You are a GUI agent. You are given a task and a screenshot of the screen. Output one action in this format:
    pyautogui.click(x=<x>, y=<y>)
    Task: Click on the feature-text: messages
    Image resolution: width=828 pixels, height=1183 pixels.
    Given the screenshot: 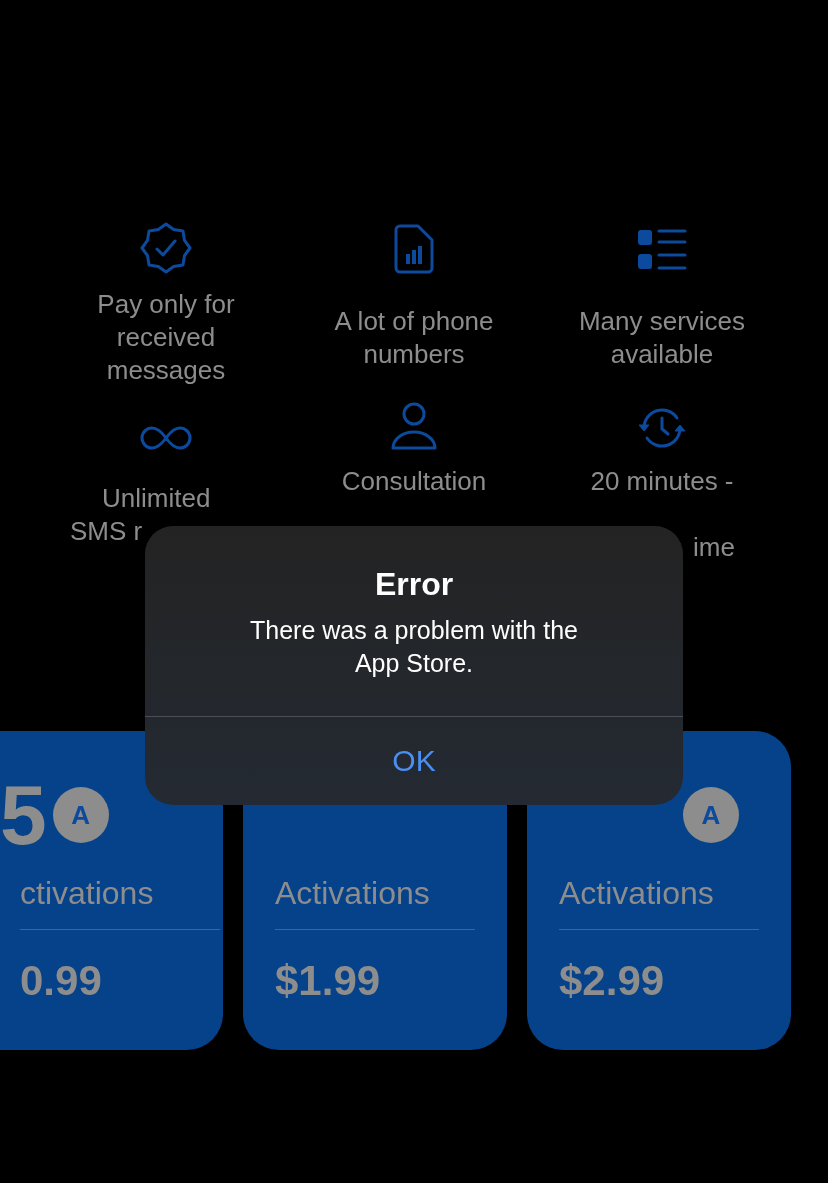 What is the action you would take?
    pyautogui.click(x=166, y=370)
    